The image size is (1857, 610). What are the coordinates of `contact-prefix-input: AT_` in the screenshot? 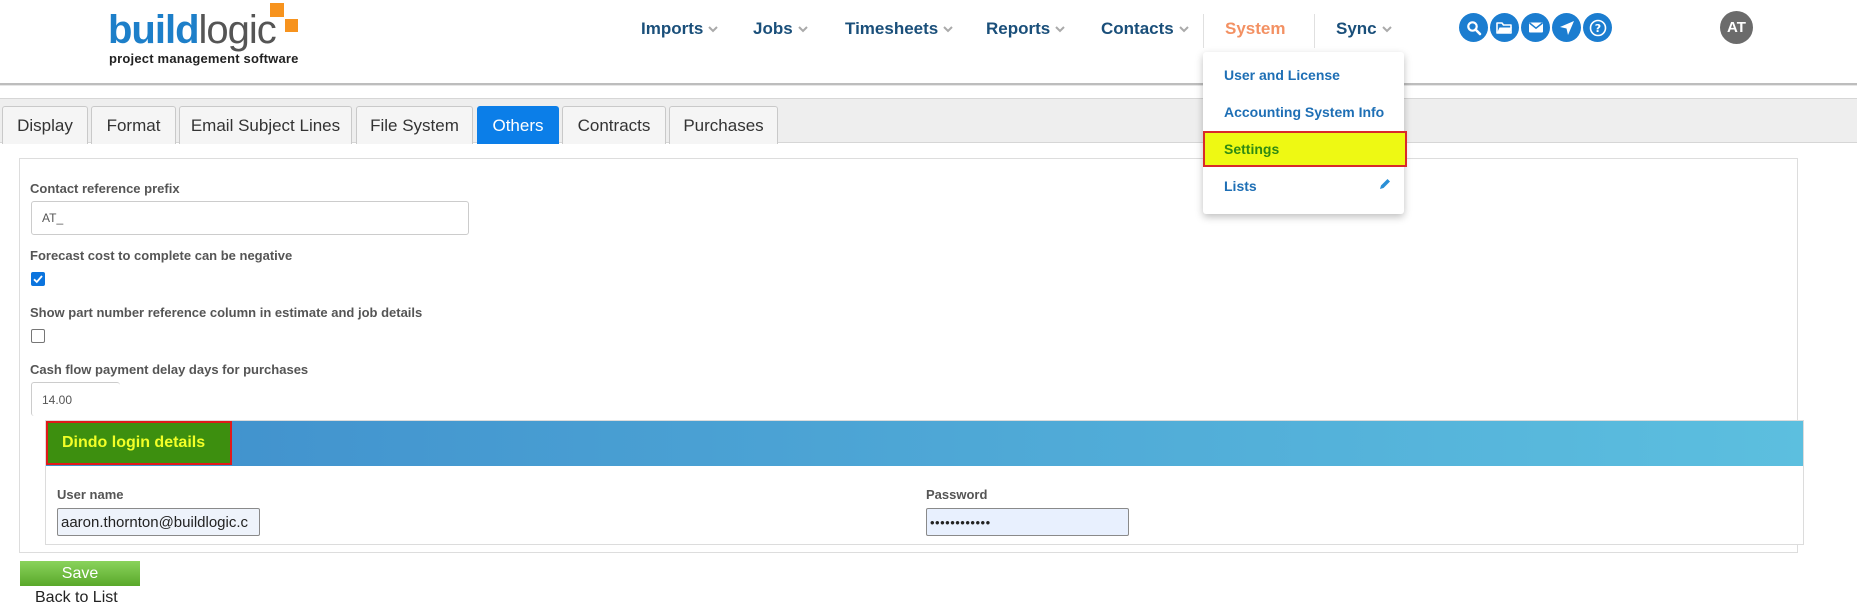 It's located at (250, 218).